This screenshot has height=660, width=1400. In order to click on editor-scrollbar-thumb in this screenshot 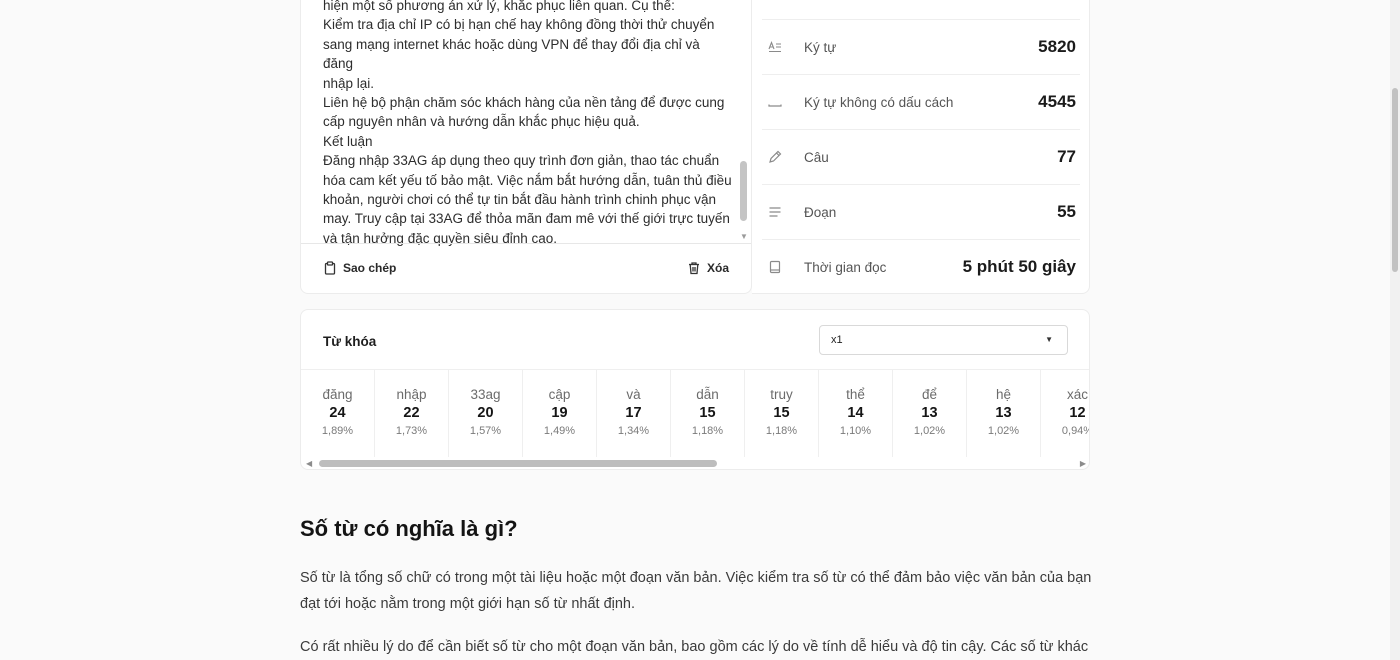, I will do `click(743, 191)`.